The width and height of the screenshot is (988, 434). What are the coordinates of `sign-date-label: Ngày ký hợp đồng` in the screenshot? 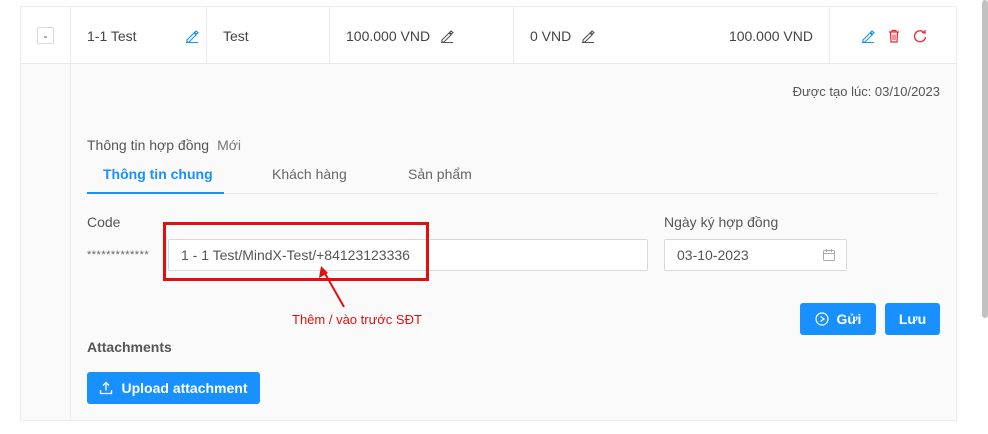 It's located at (721, 222).